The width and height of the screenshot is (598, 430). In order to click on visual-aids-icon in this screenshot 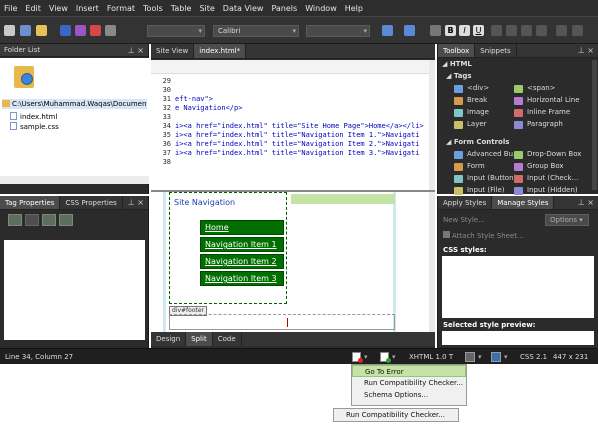, I will do `click(470, 357)`.